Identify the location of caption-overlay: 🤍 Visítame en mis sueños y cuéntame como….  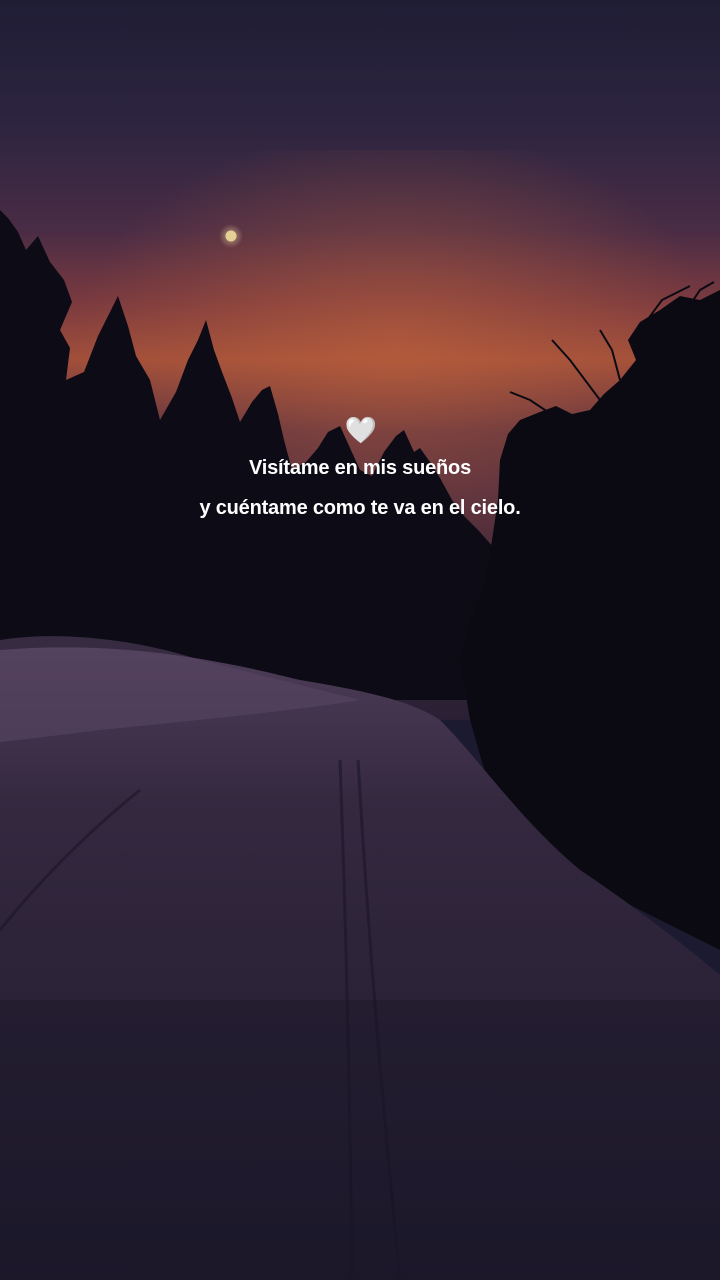
(360, 472).